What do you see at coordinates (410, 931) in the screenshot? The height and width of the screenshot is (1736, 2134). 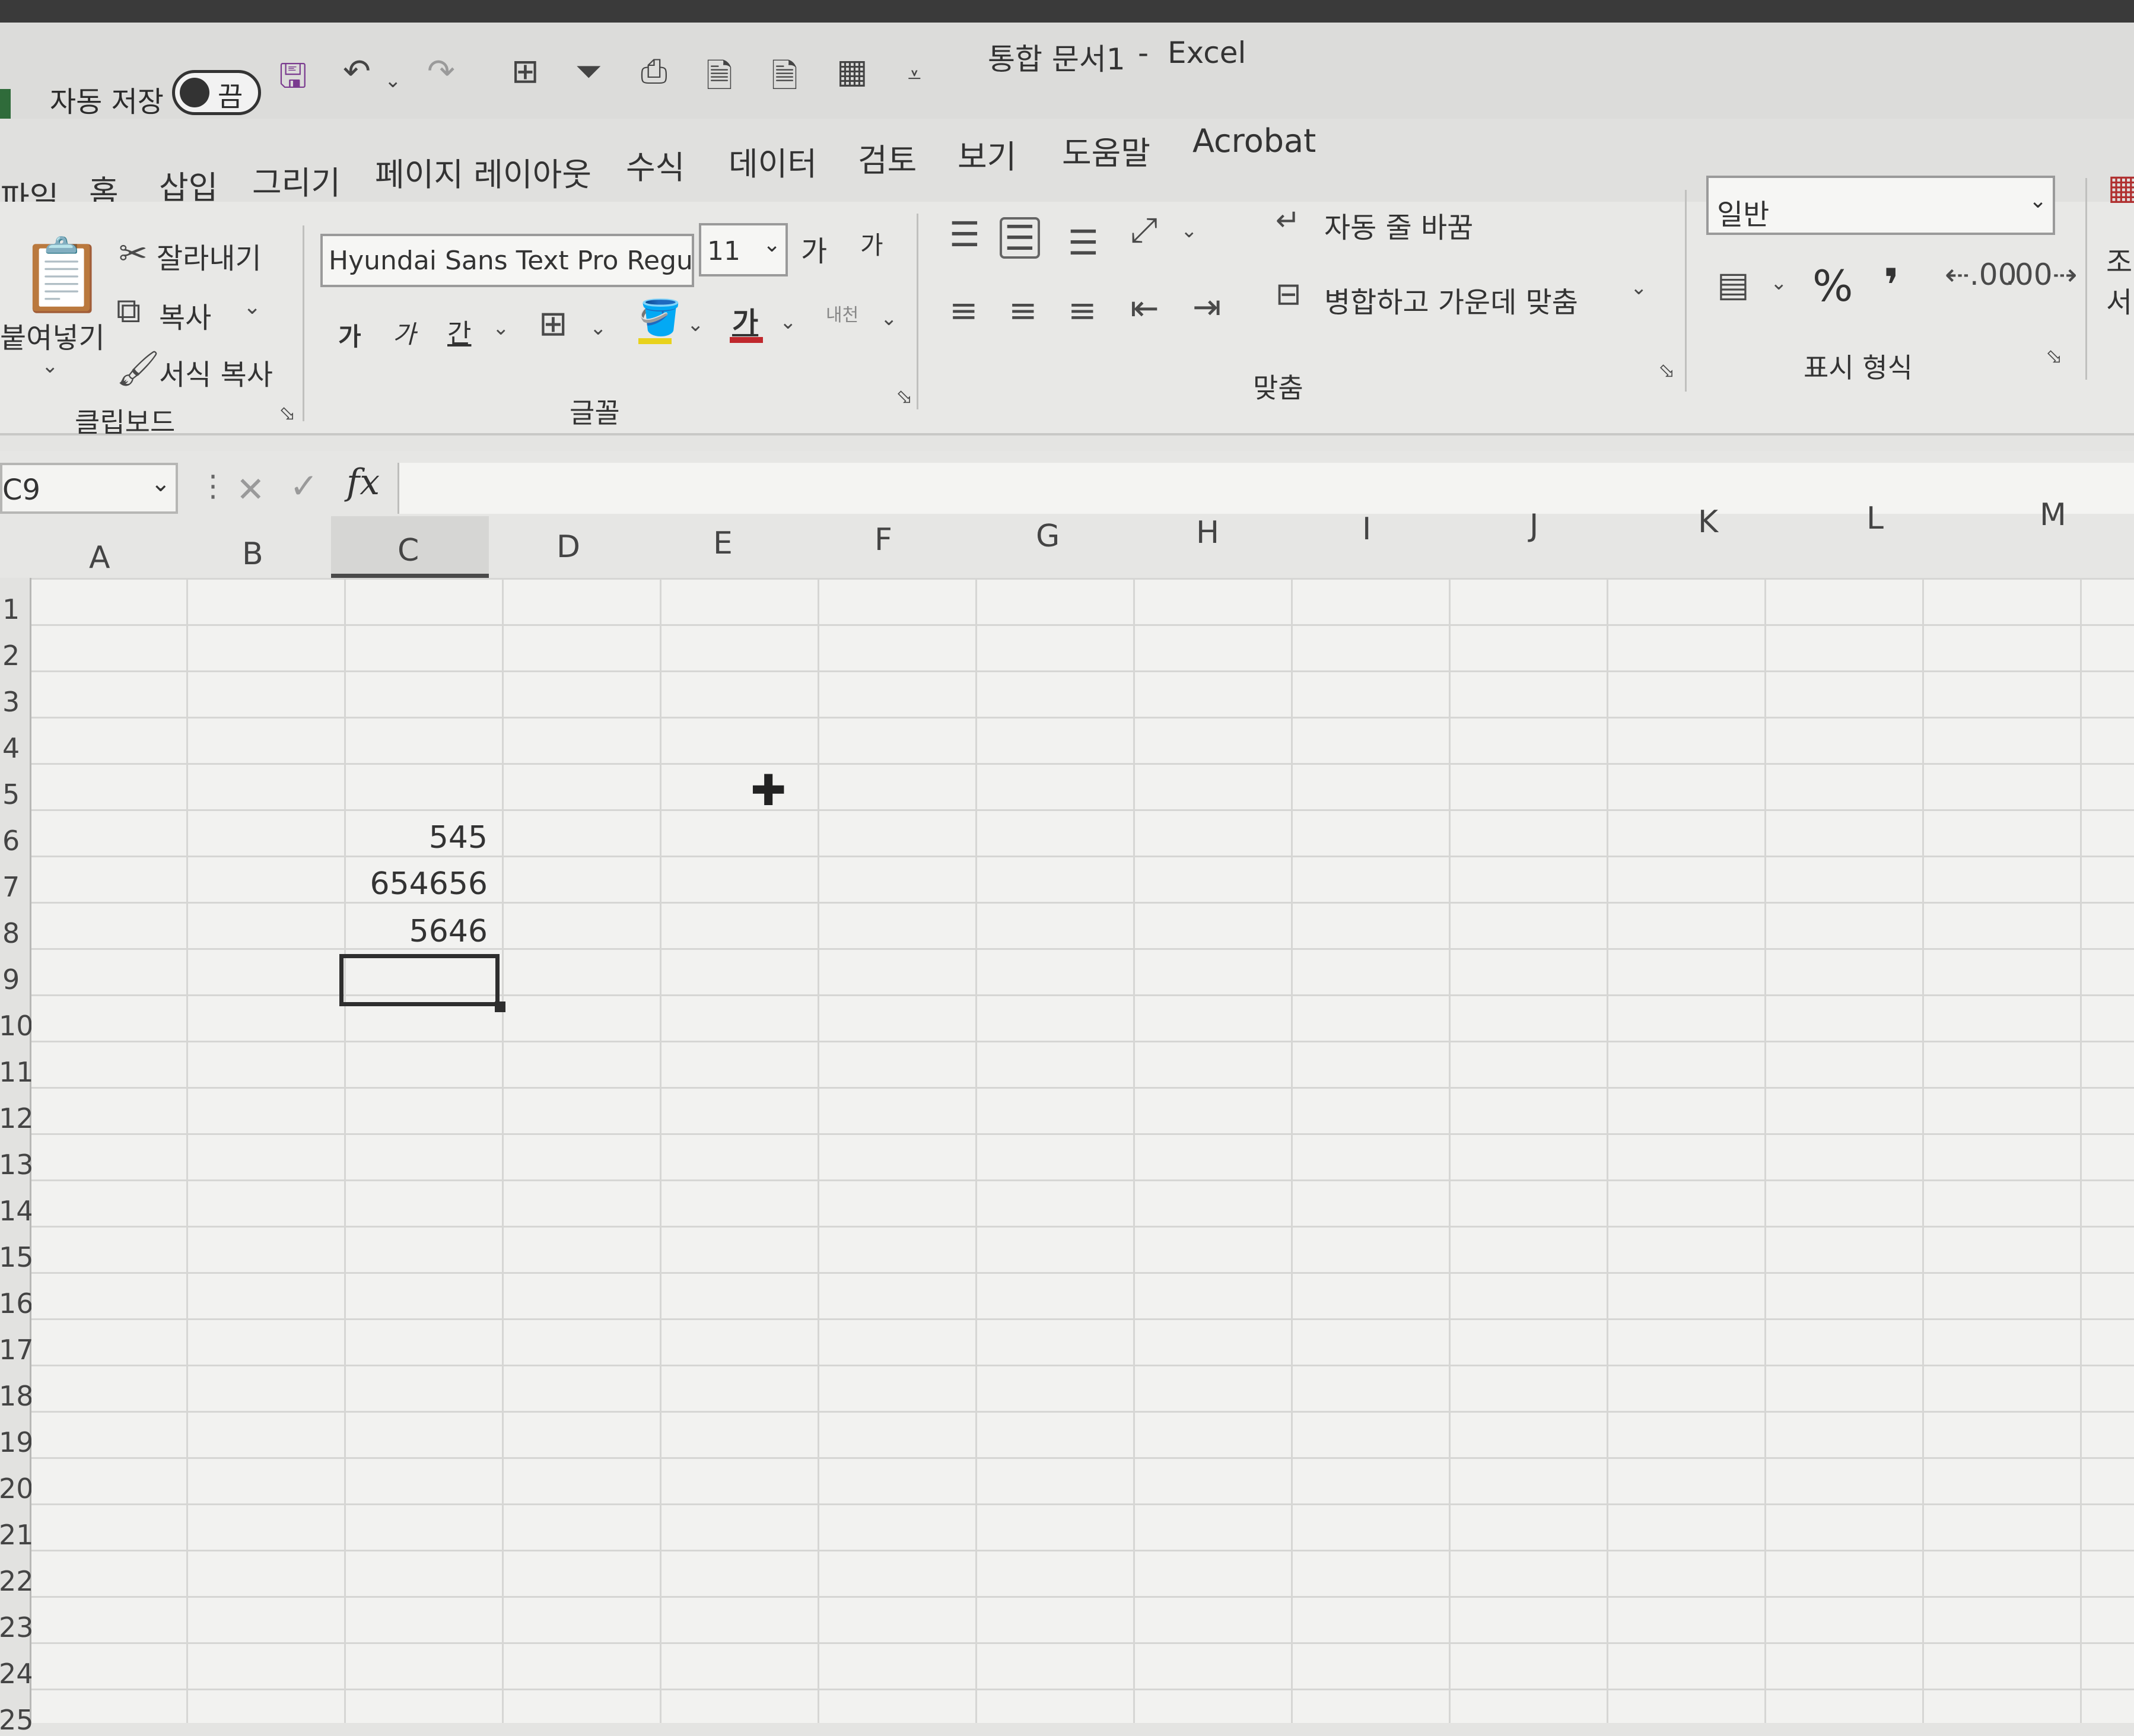 I see `cell-c8: 5646` at bounding box center [410, 931].